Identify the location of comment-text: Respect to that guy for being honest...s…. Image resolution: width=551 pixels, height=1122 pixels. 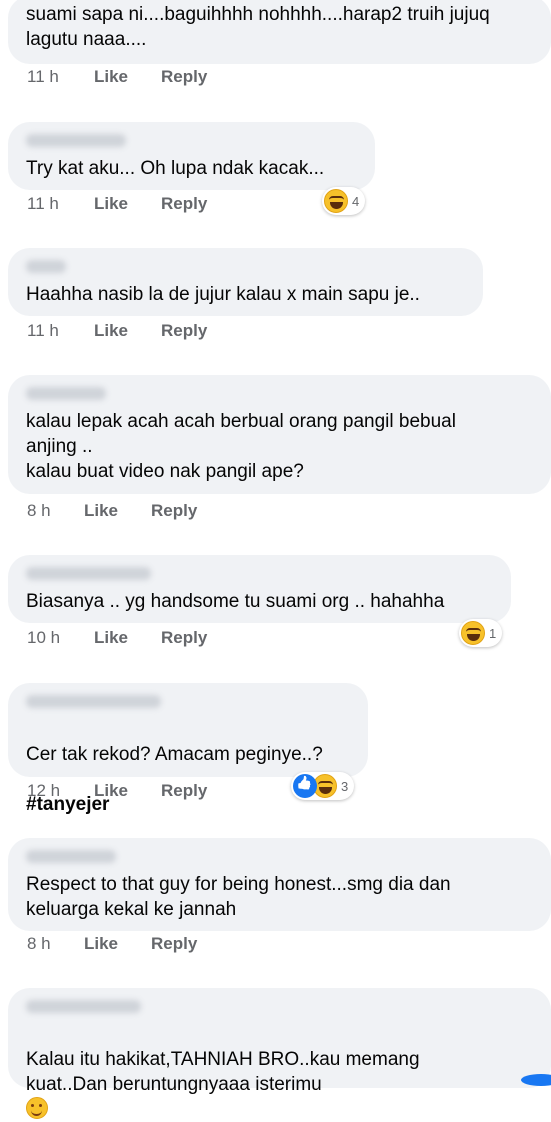
(238, 897).